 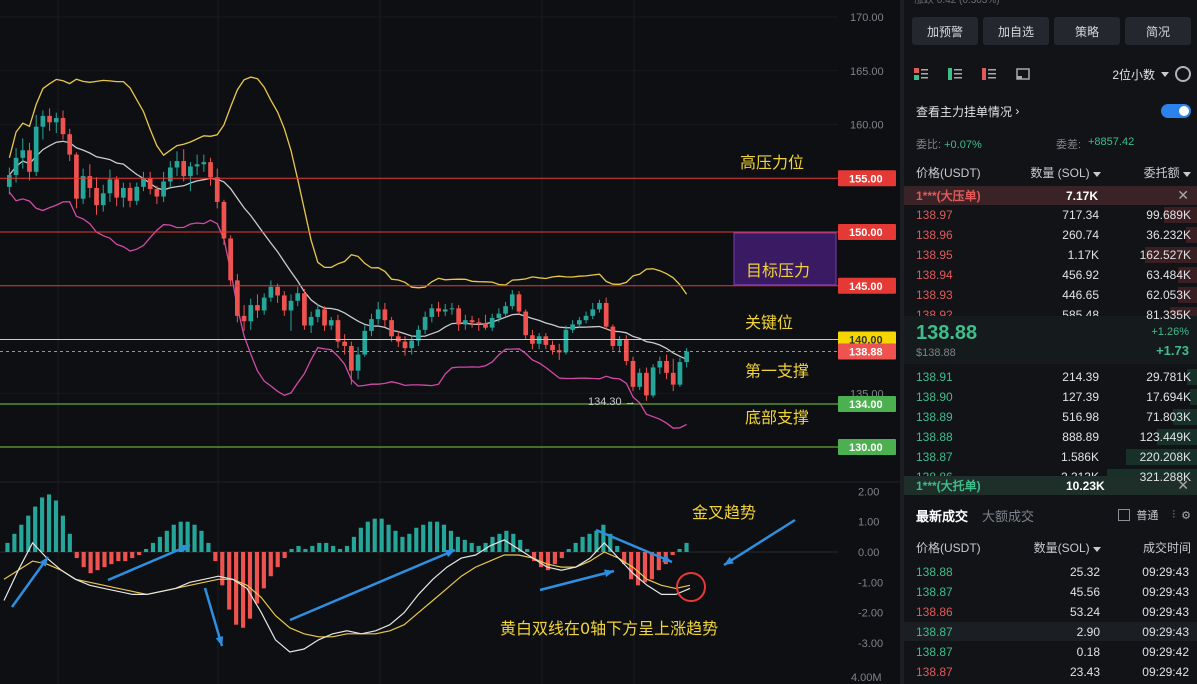 I want to click on trade-row: 138.88 25.32 09:29:43, so click(x=1050, y=571).